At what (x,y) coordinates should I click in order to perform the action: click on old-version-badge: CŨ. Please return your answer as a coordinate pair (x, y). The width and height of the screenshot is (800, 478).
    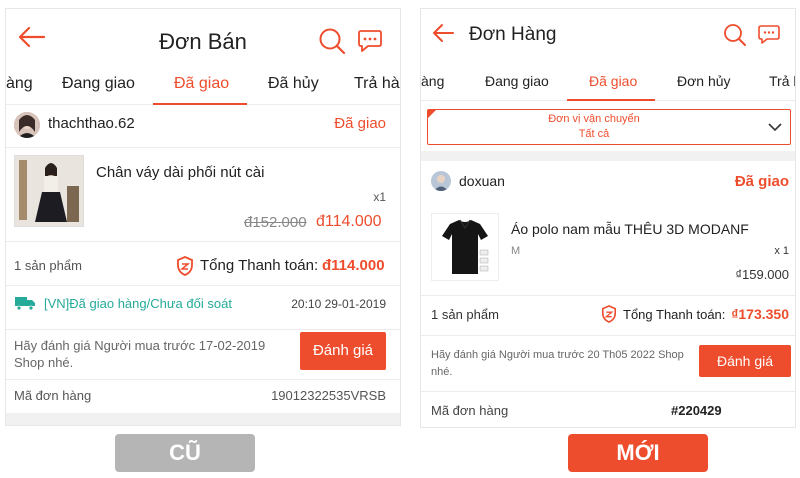
    Looking at the image, I should click on (185, 453).